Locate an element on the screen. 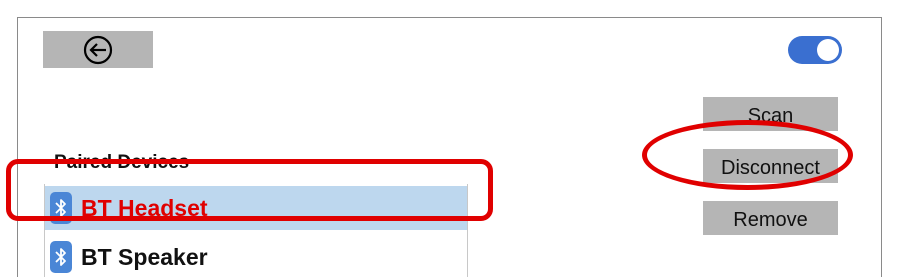 Image resolution: width=910 pixels, height=277 pixels. back-button is located at coordinates (98, 49).